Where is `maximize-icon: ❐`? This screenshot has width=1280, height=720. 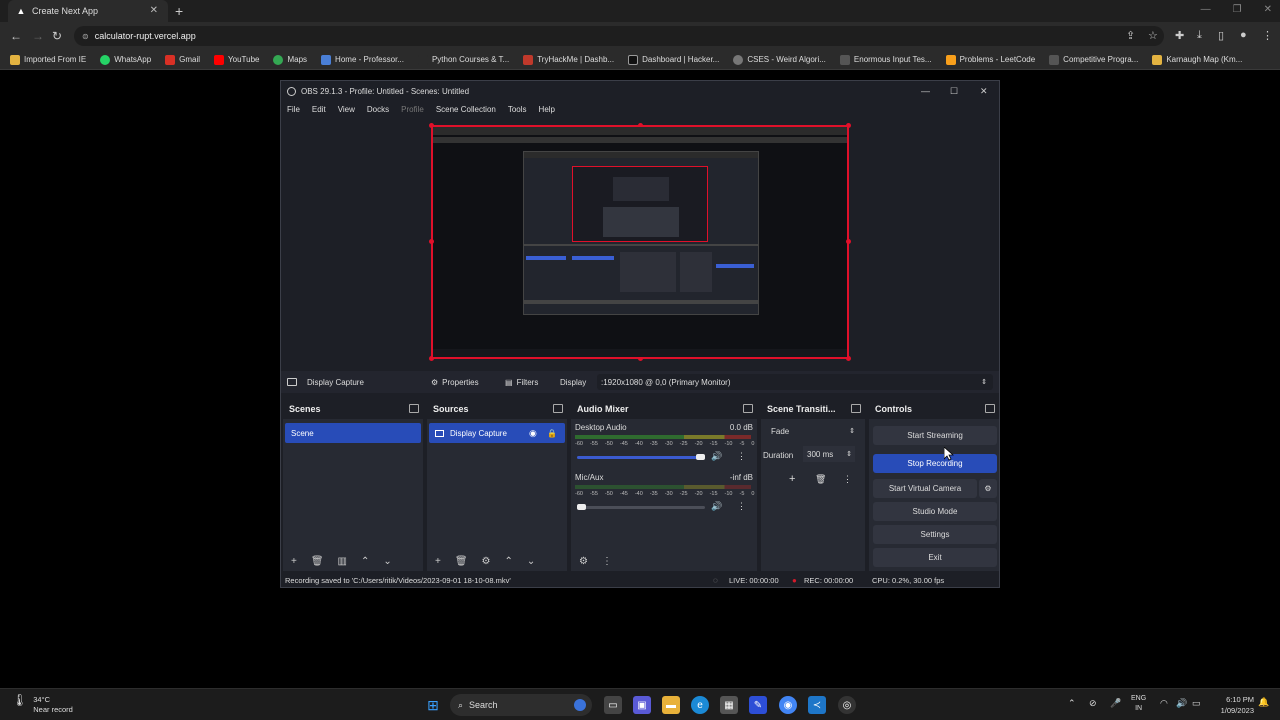
maximize-icon: ❐ is located at coordinates (1237, 9).